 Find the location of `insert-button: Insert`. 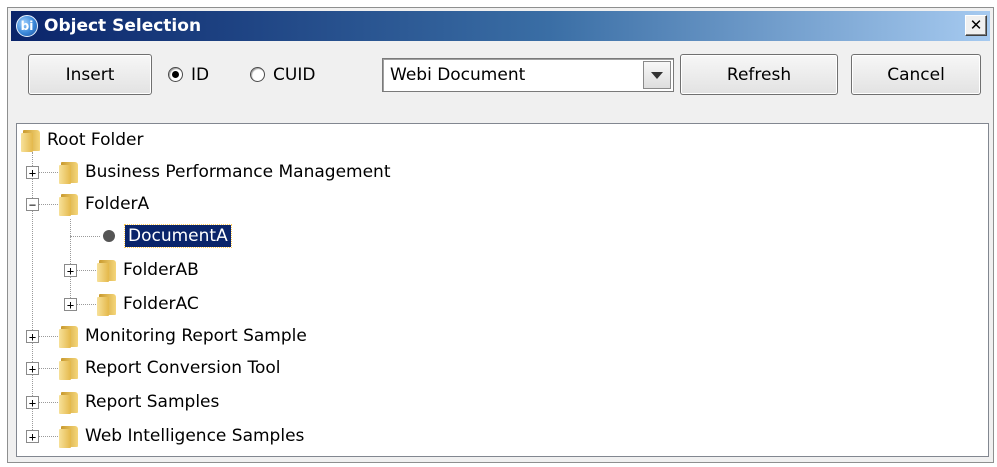

insert-button: Insert is located at coordinates (90, 74).